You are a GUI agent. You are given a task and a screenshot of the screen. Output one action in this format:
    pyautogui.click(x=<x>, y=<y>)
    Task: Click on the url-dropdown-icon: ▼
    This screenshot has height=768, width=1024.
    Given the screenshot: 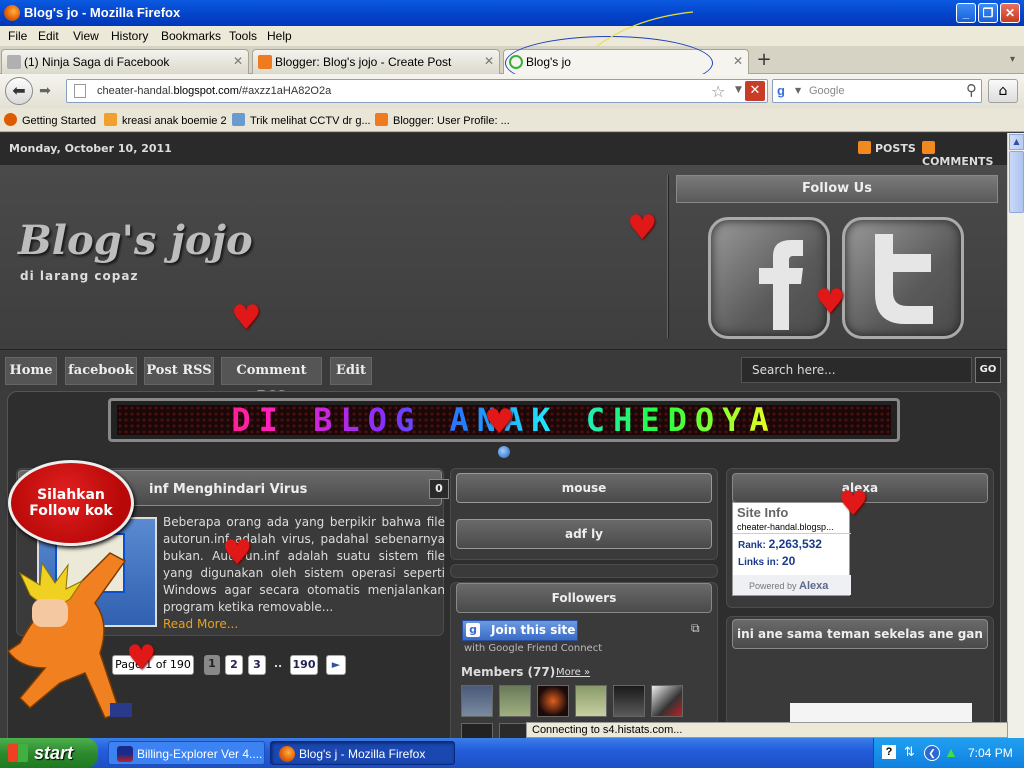 What is the action you would take?
    pyautogui.click(x=738, y=90)
    